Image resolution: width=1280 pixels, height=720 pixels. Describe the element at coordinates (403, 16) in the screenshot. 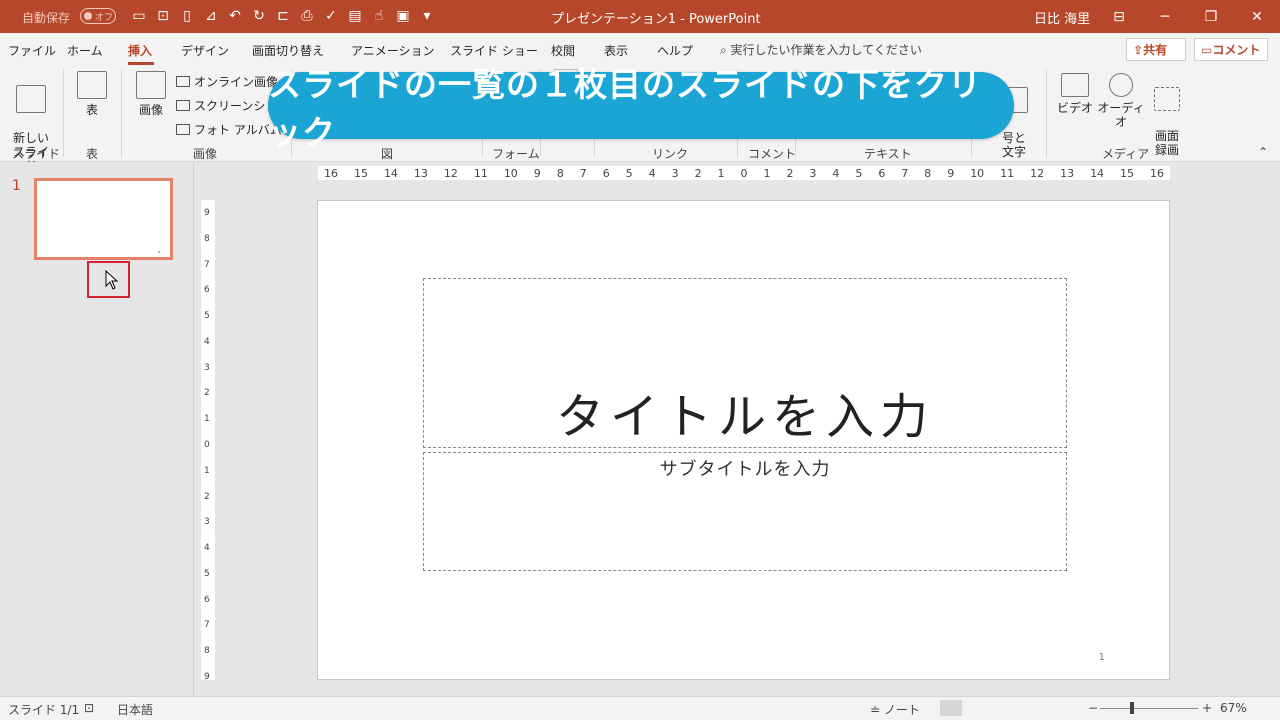

I see `layout-icon: ▣` at that location.